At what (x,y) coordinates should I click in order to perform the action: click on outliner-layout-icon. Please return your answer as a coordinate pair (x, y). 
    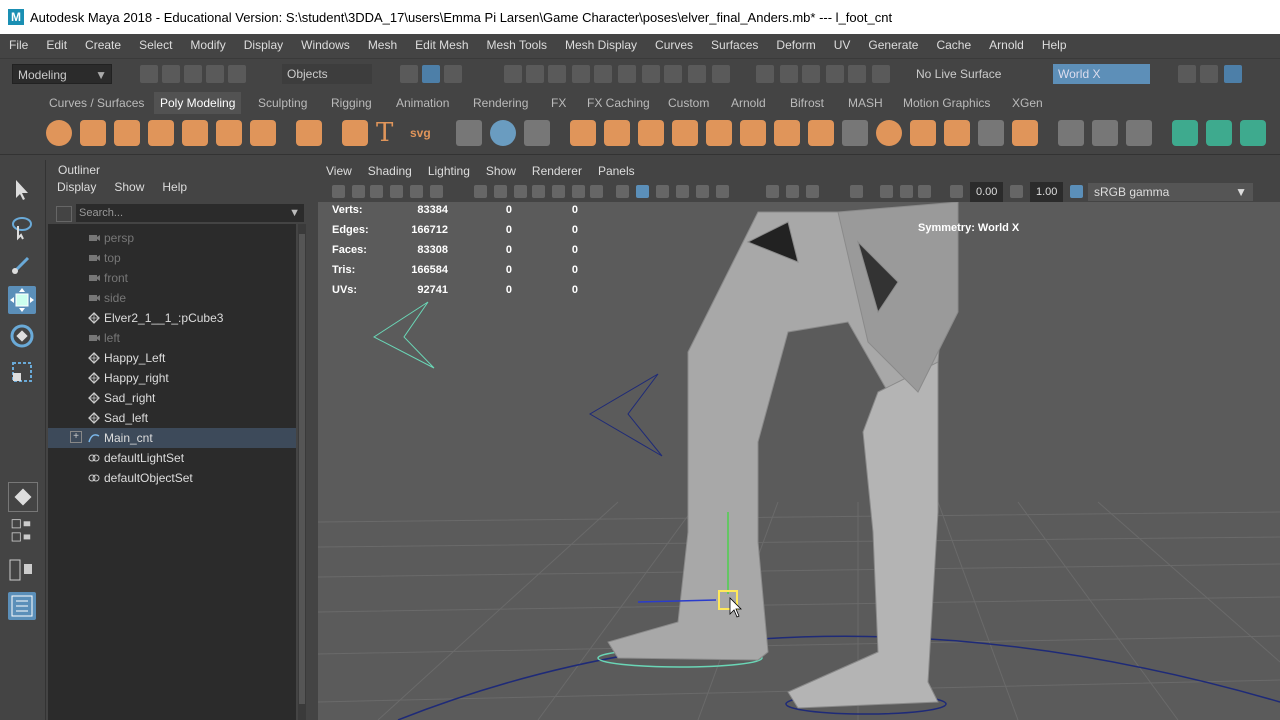
    Looking at the image, I should click on (22, 606).